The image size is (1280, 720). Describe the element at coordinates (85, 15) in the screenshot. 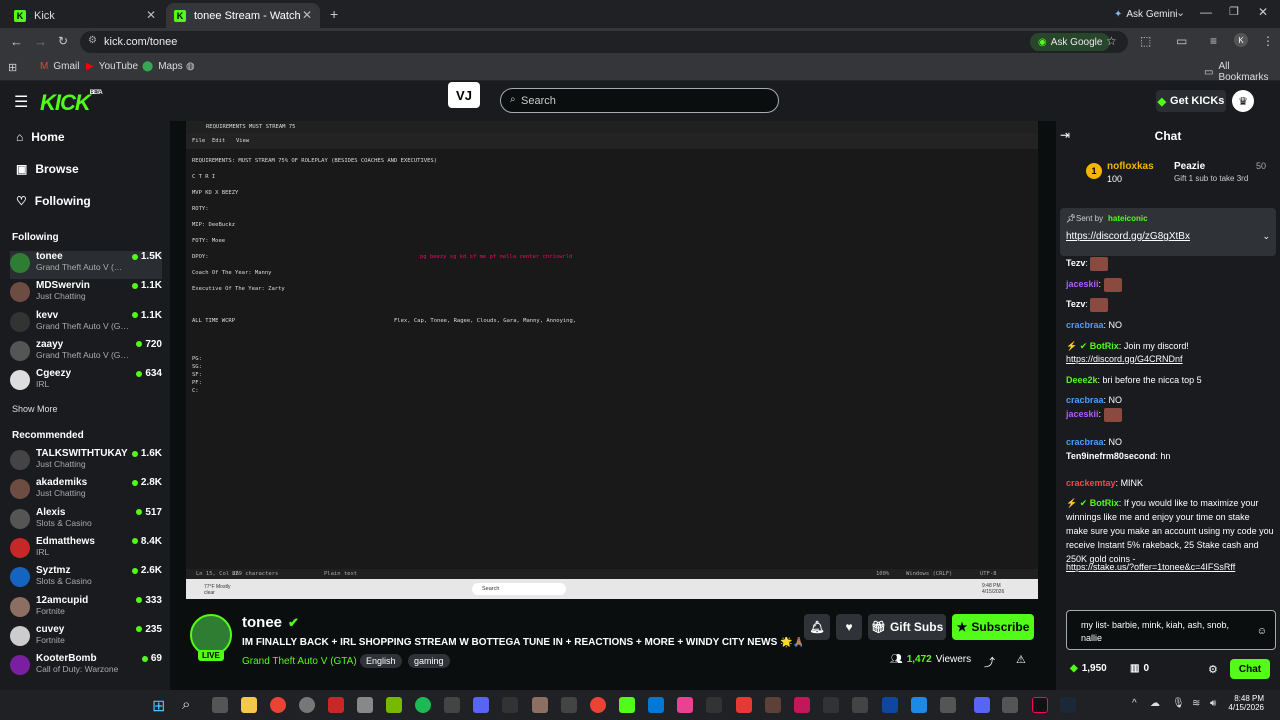

I see `tab-kick: K Kick ✕` at that location.